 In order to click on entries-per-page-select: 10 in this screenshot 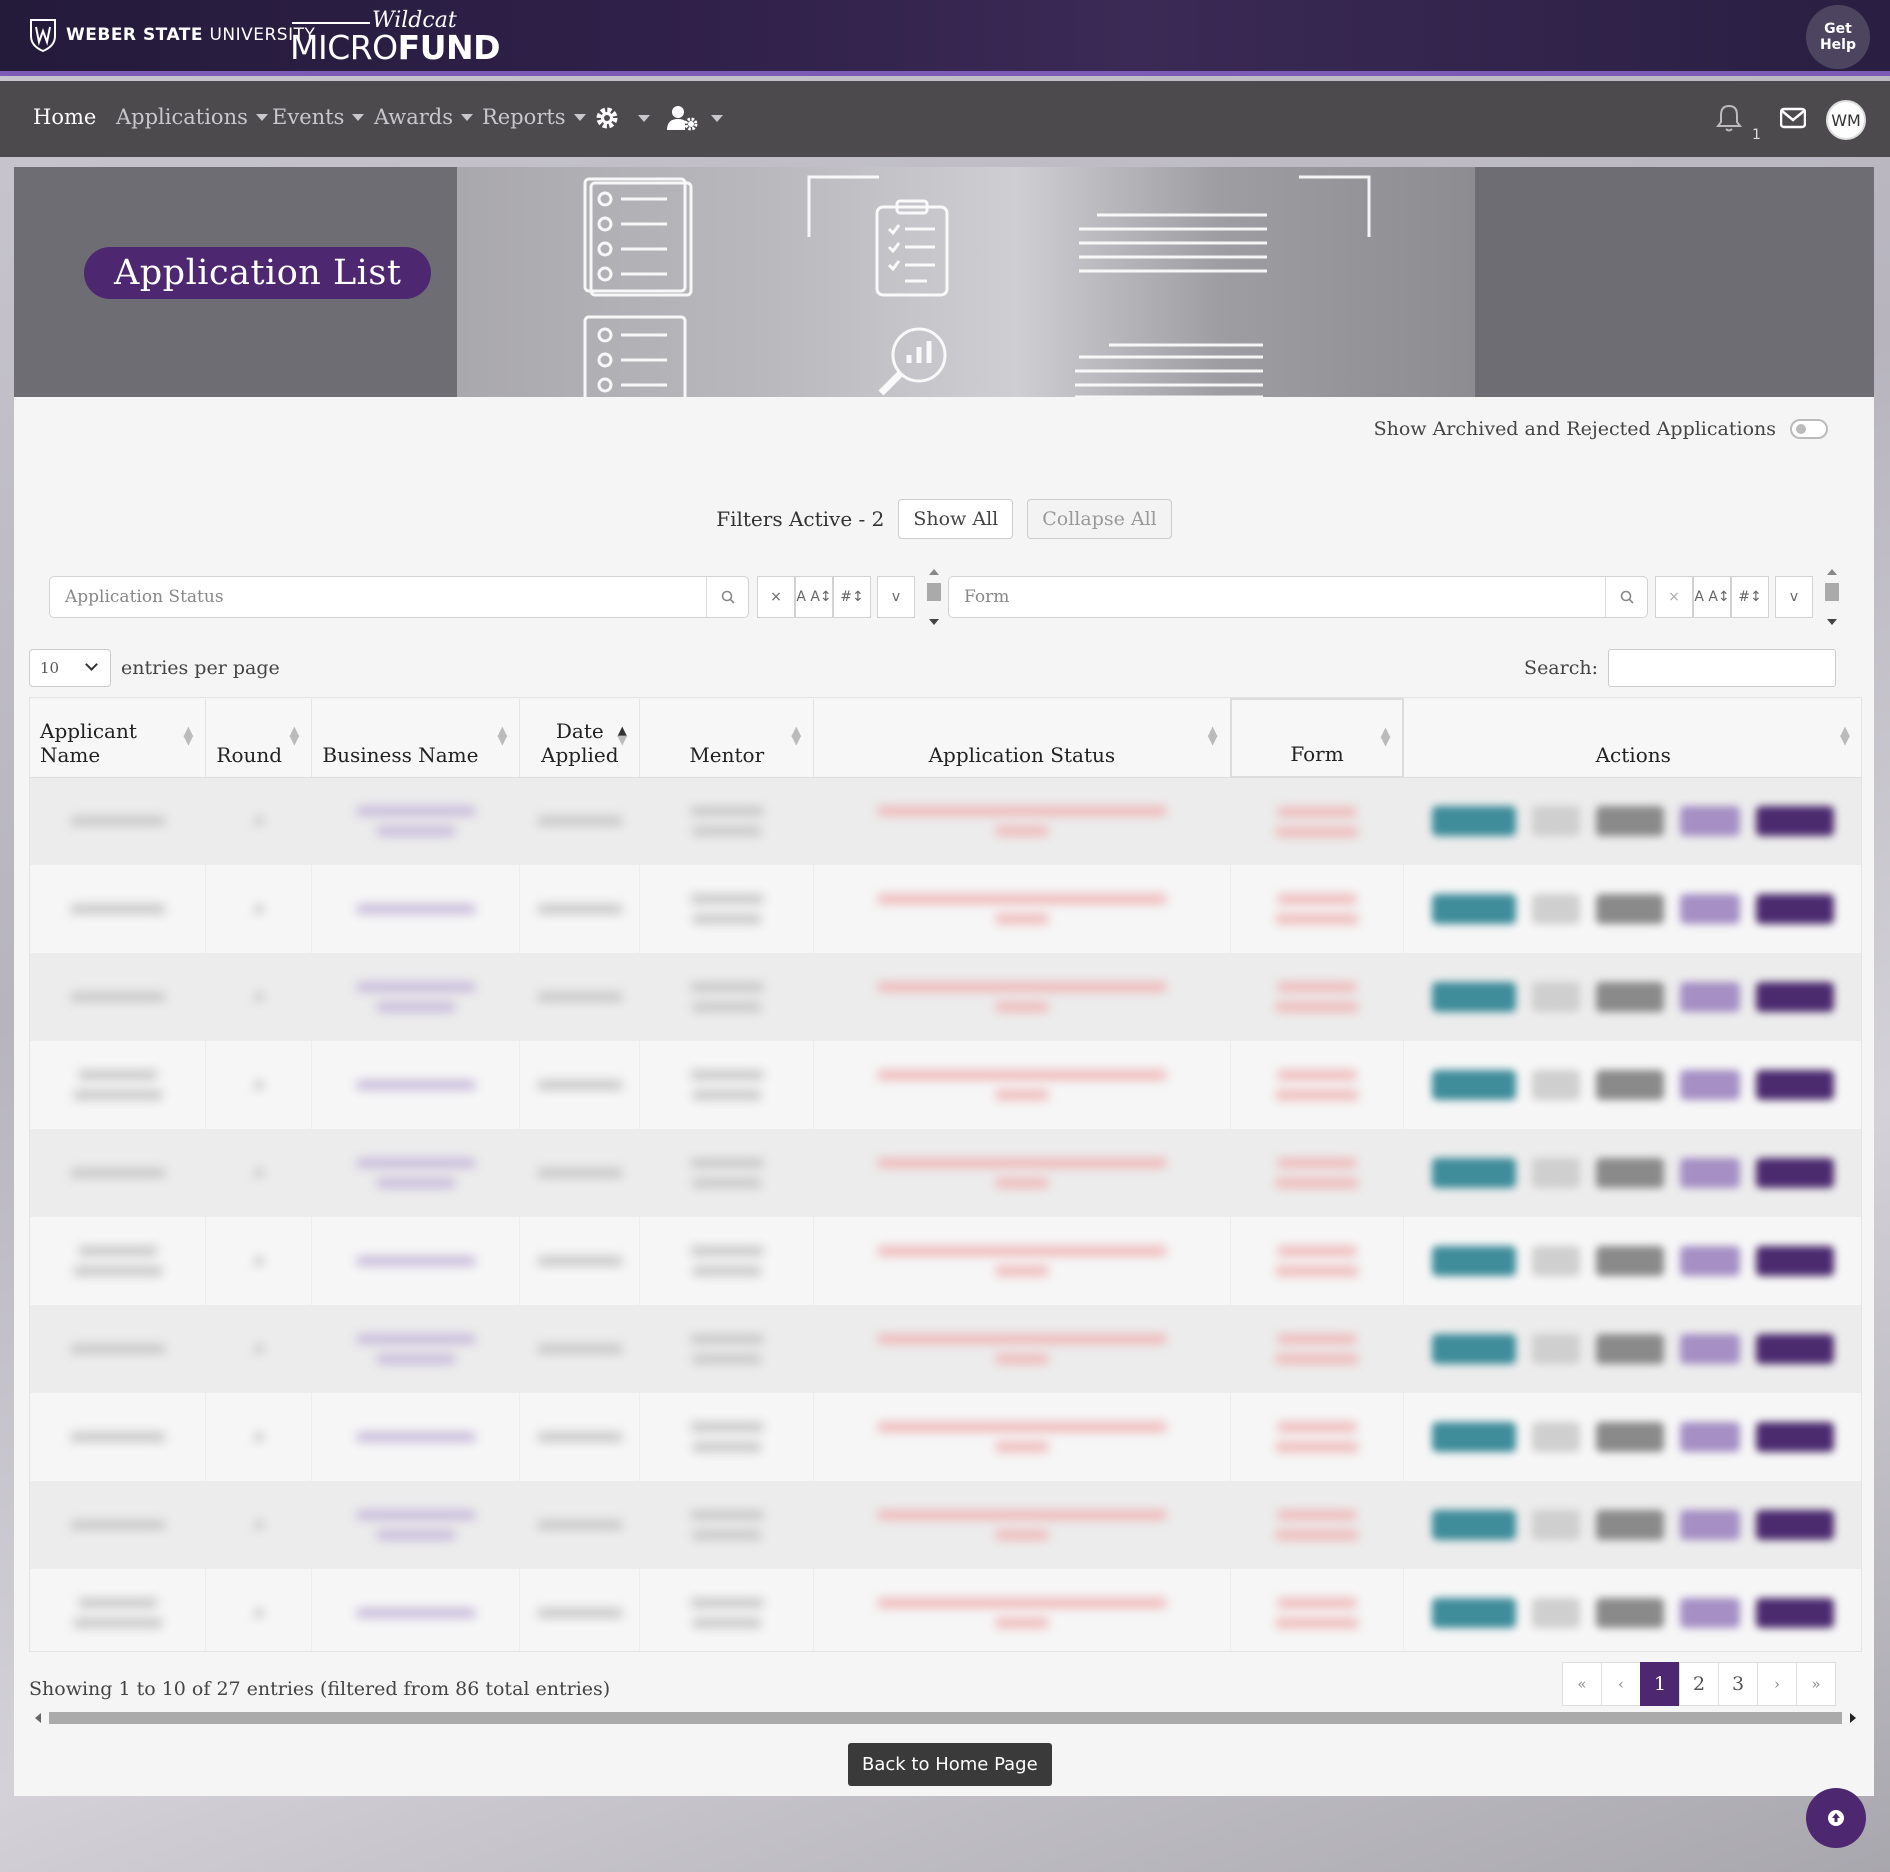, I will do `click(70, 668)`.